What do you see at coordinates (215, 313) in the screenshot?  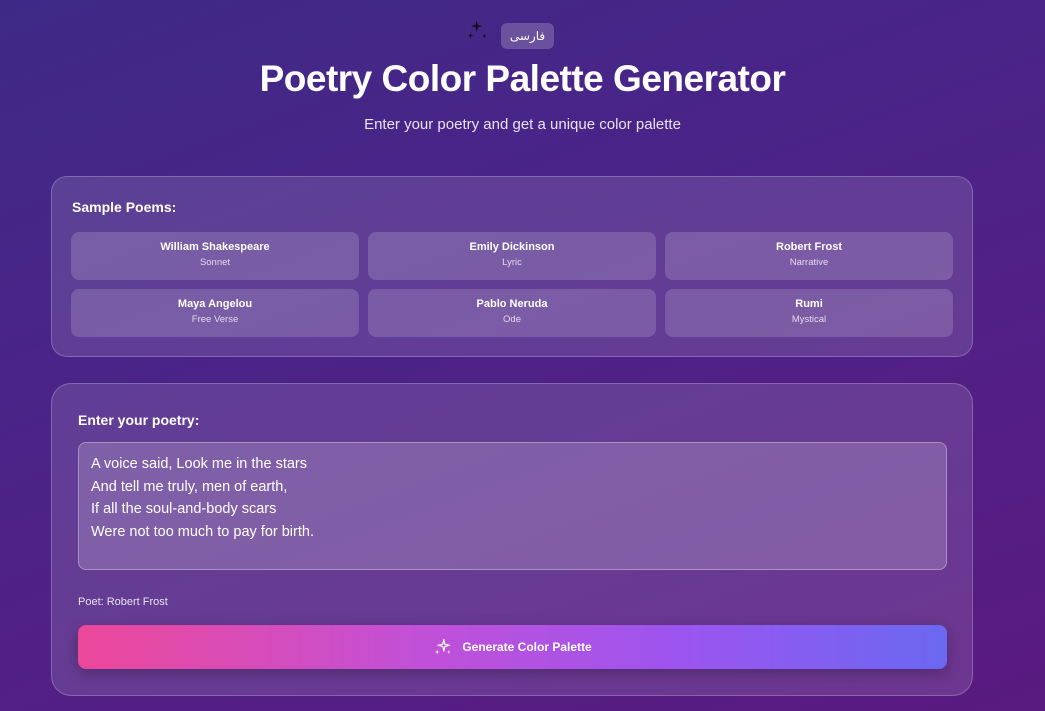 I see `sample-poem-button: Maya Angelou Free Verse` at bounding box center [215, 313].